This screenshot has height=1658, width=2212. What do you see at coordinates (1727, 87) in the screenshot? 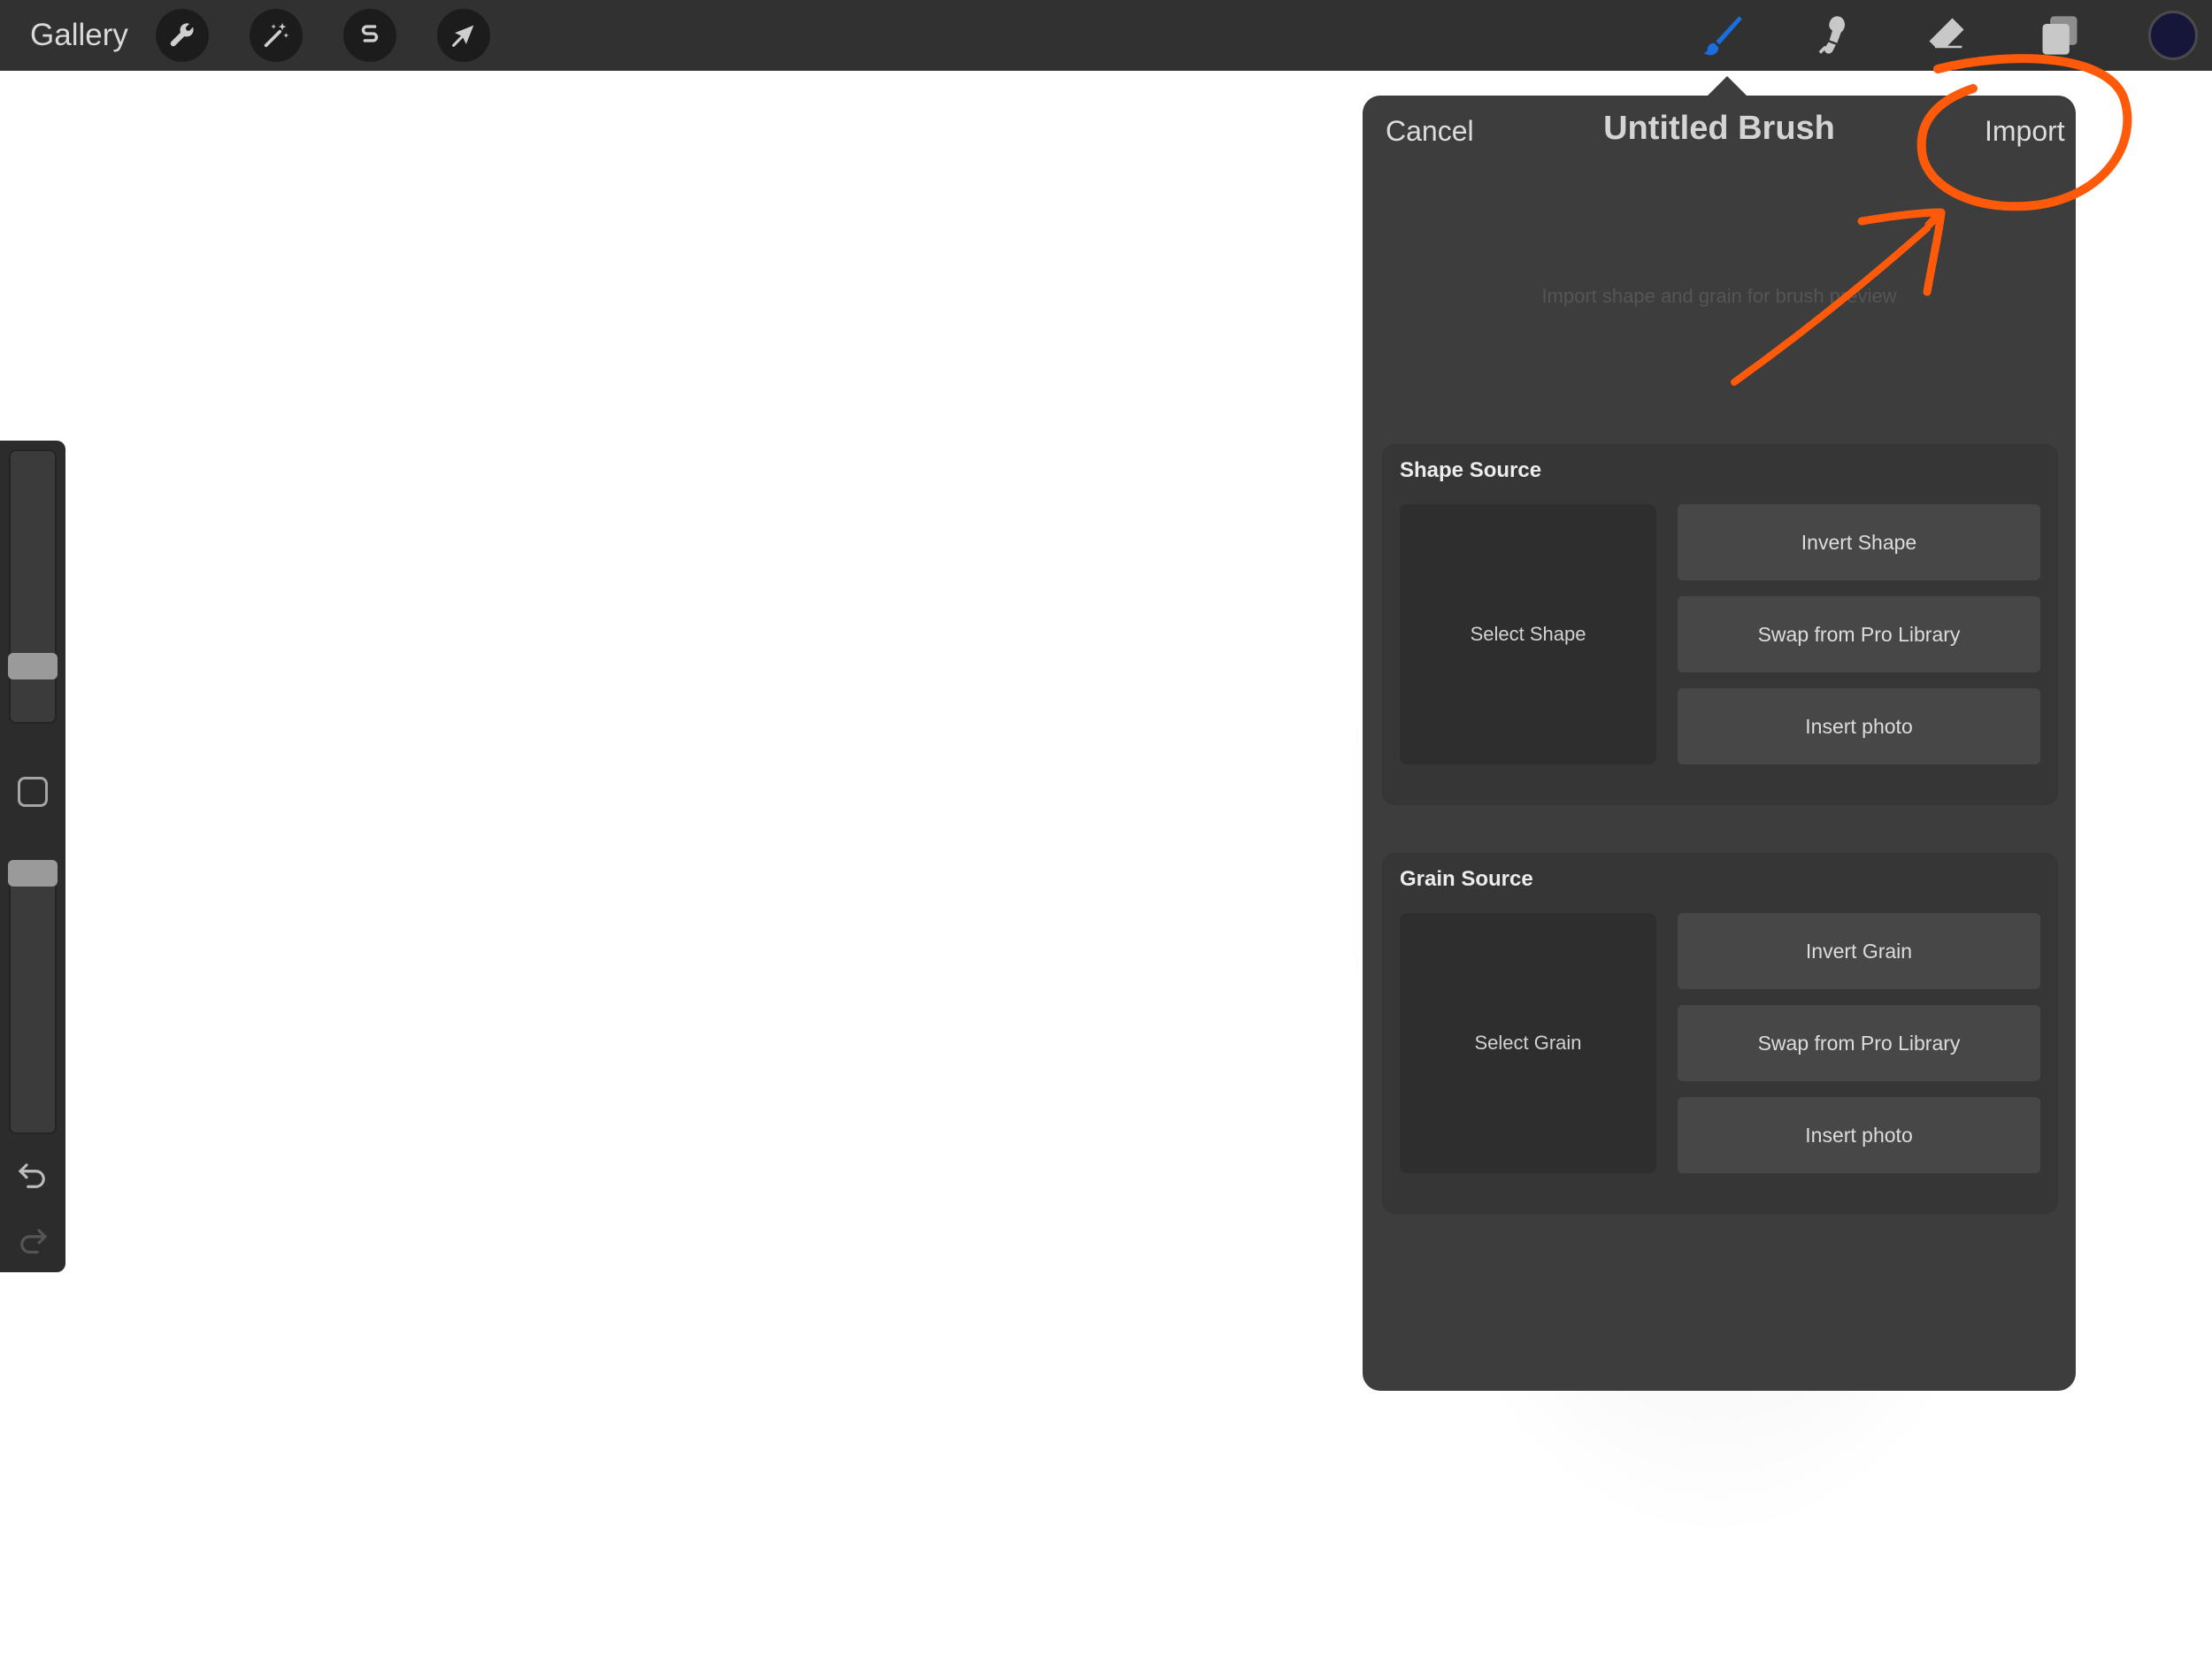
I see `popover-pointer` at bounding box center [1727, 87].